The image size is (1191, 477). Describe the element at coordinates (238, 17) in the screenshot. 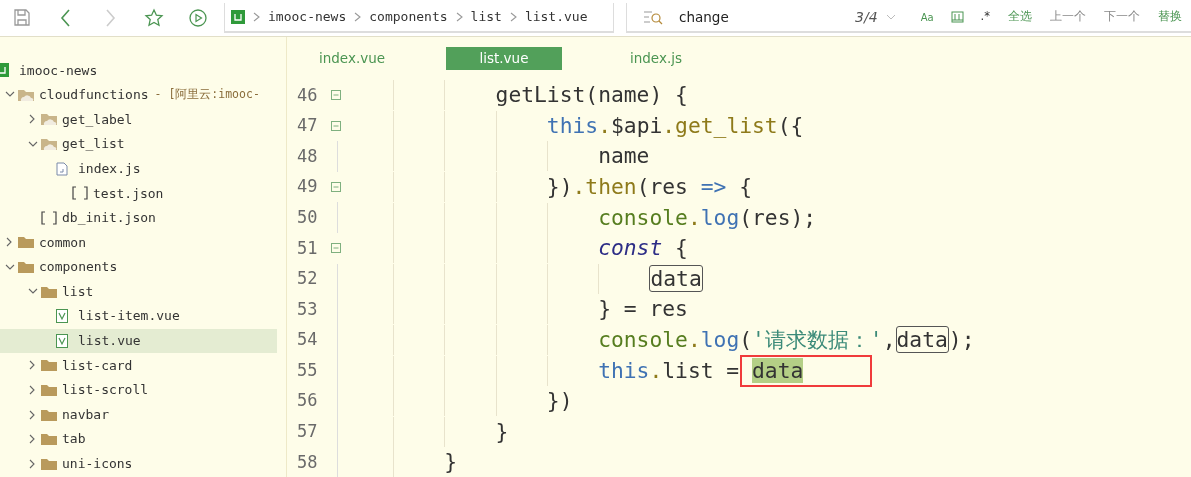

I see `project-icon` at that location.